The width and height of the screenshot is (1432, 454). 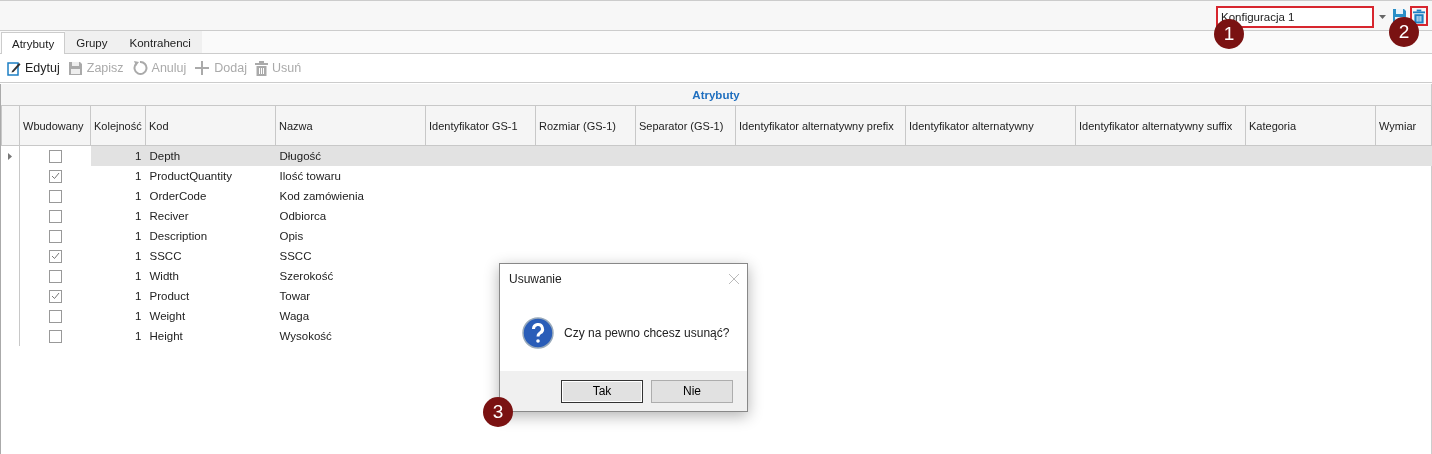 What do you see at coordinates (303, 216) in the screenshot?
I see `table-cell-text: Odbiorca` at bounding box center [303, 216].